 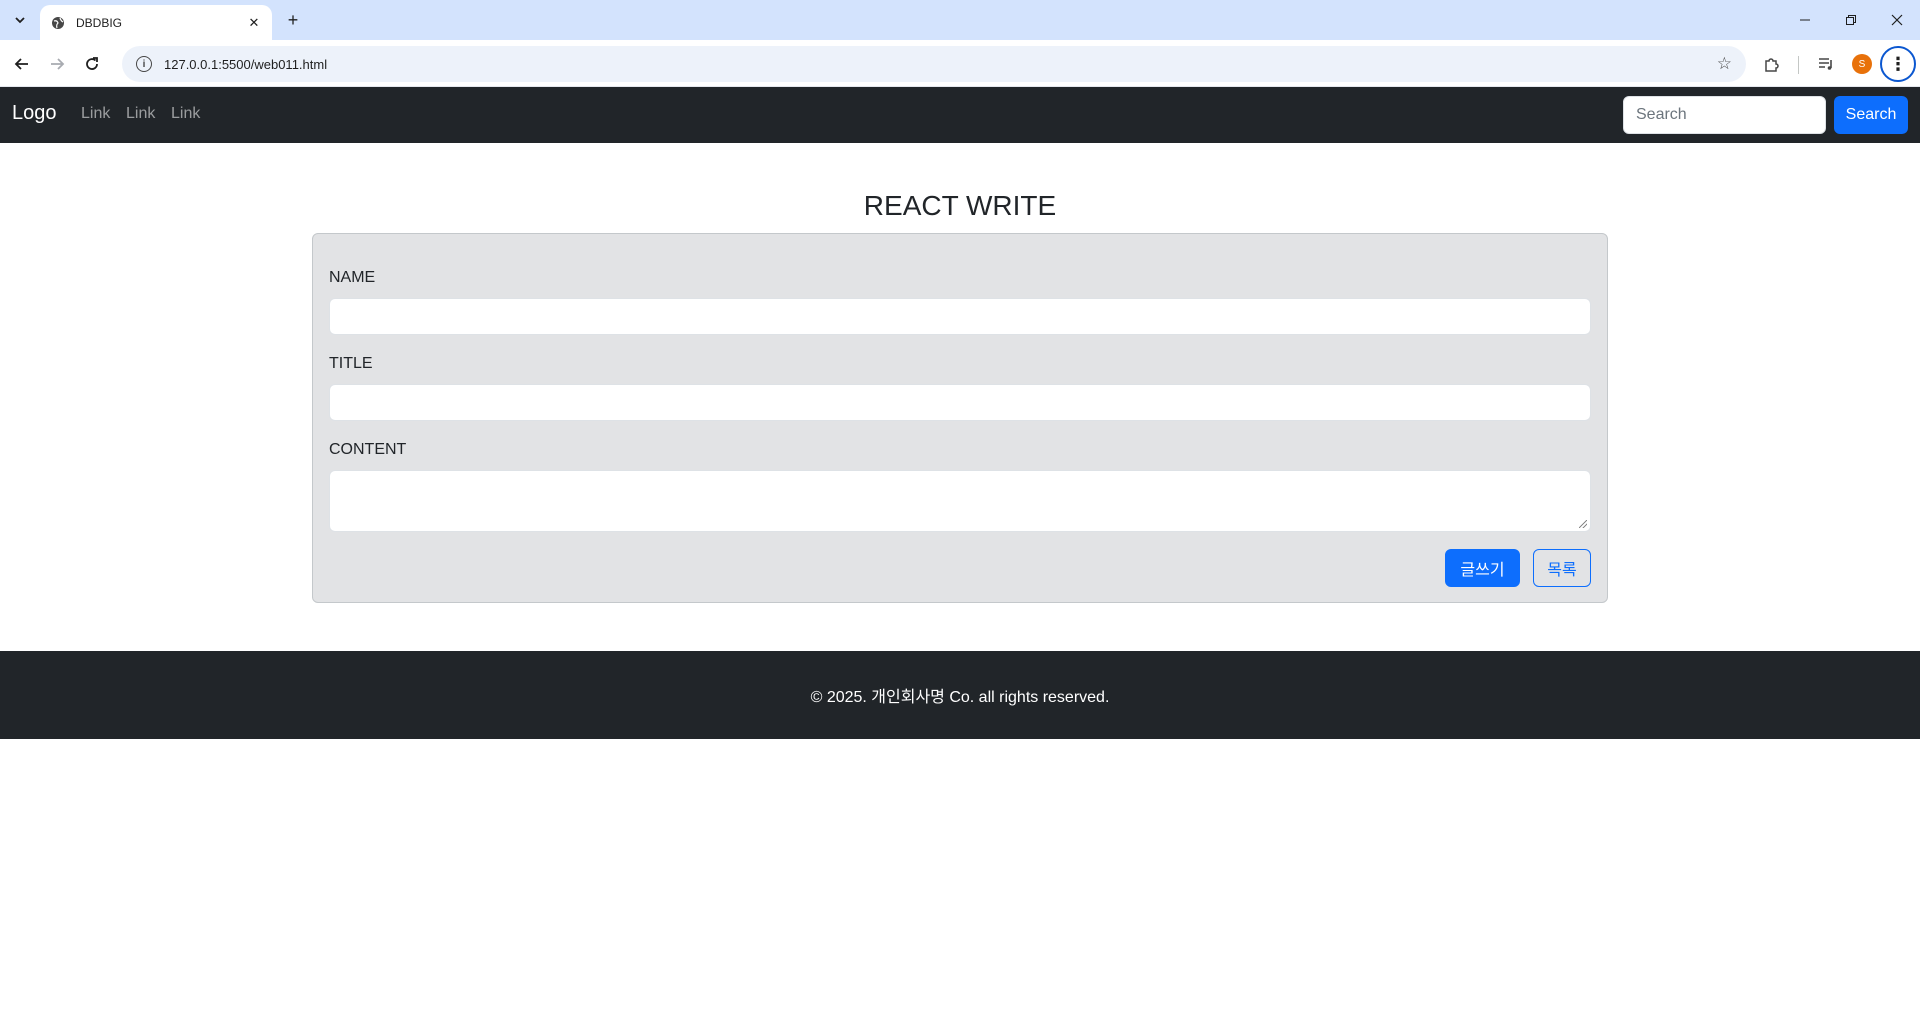 What do you see at coordinates (92, 64) in the screenshot?
I see `reload-icon` at bounding box center [92, 64].